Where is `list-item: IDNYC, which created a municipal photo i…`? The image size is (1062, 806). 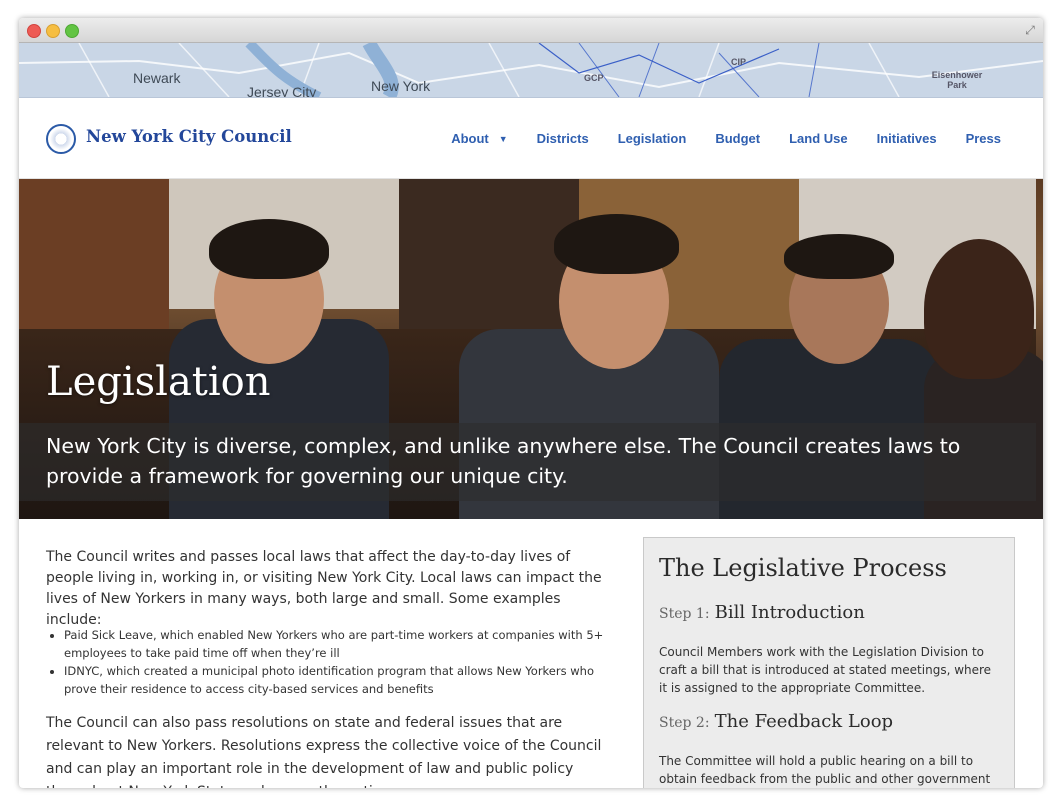 list-item: IDNYC, which created a municipal photo i… is located at coordinates (344, 680).